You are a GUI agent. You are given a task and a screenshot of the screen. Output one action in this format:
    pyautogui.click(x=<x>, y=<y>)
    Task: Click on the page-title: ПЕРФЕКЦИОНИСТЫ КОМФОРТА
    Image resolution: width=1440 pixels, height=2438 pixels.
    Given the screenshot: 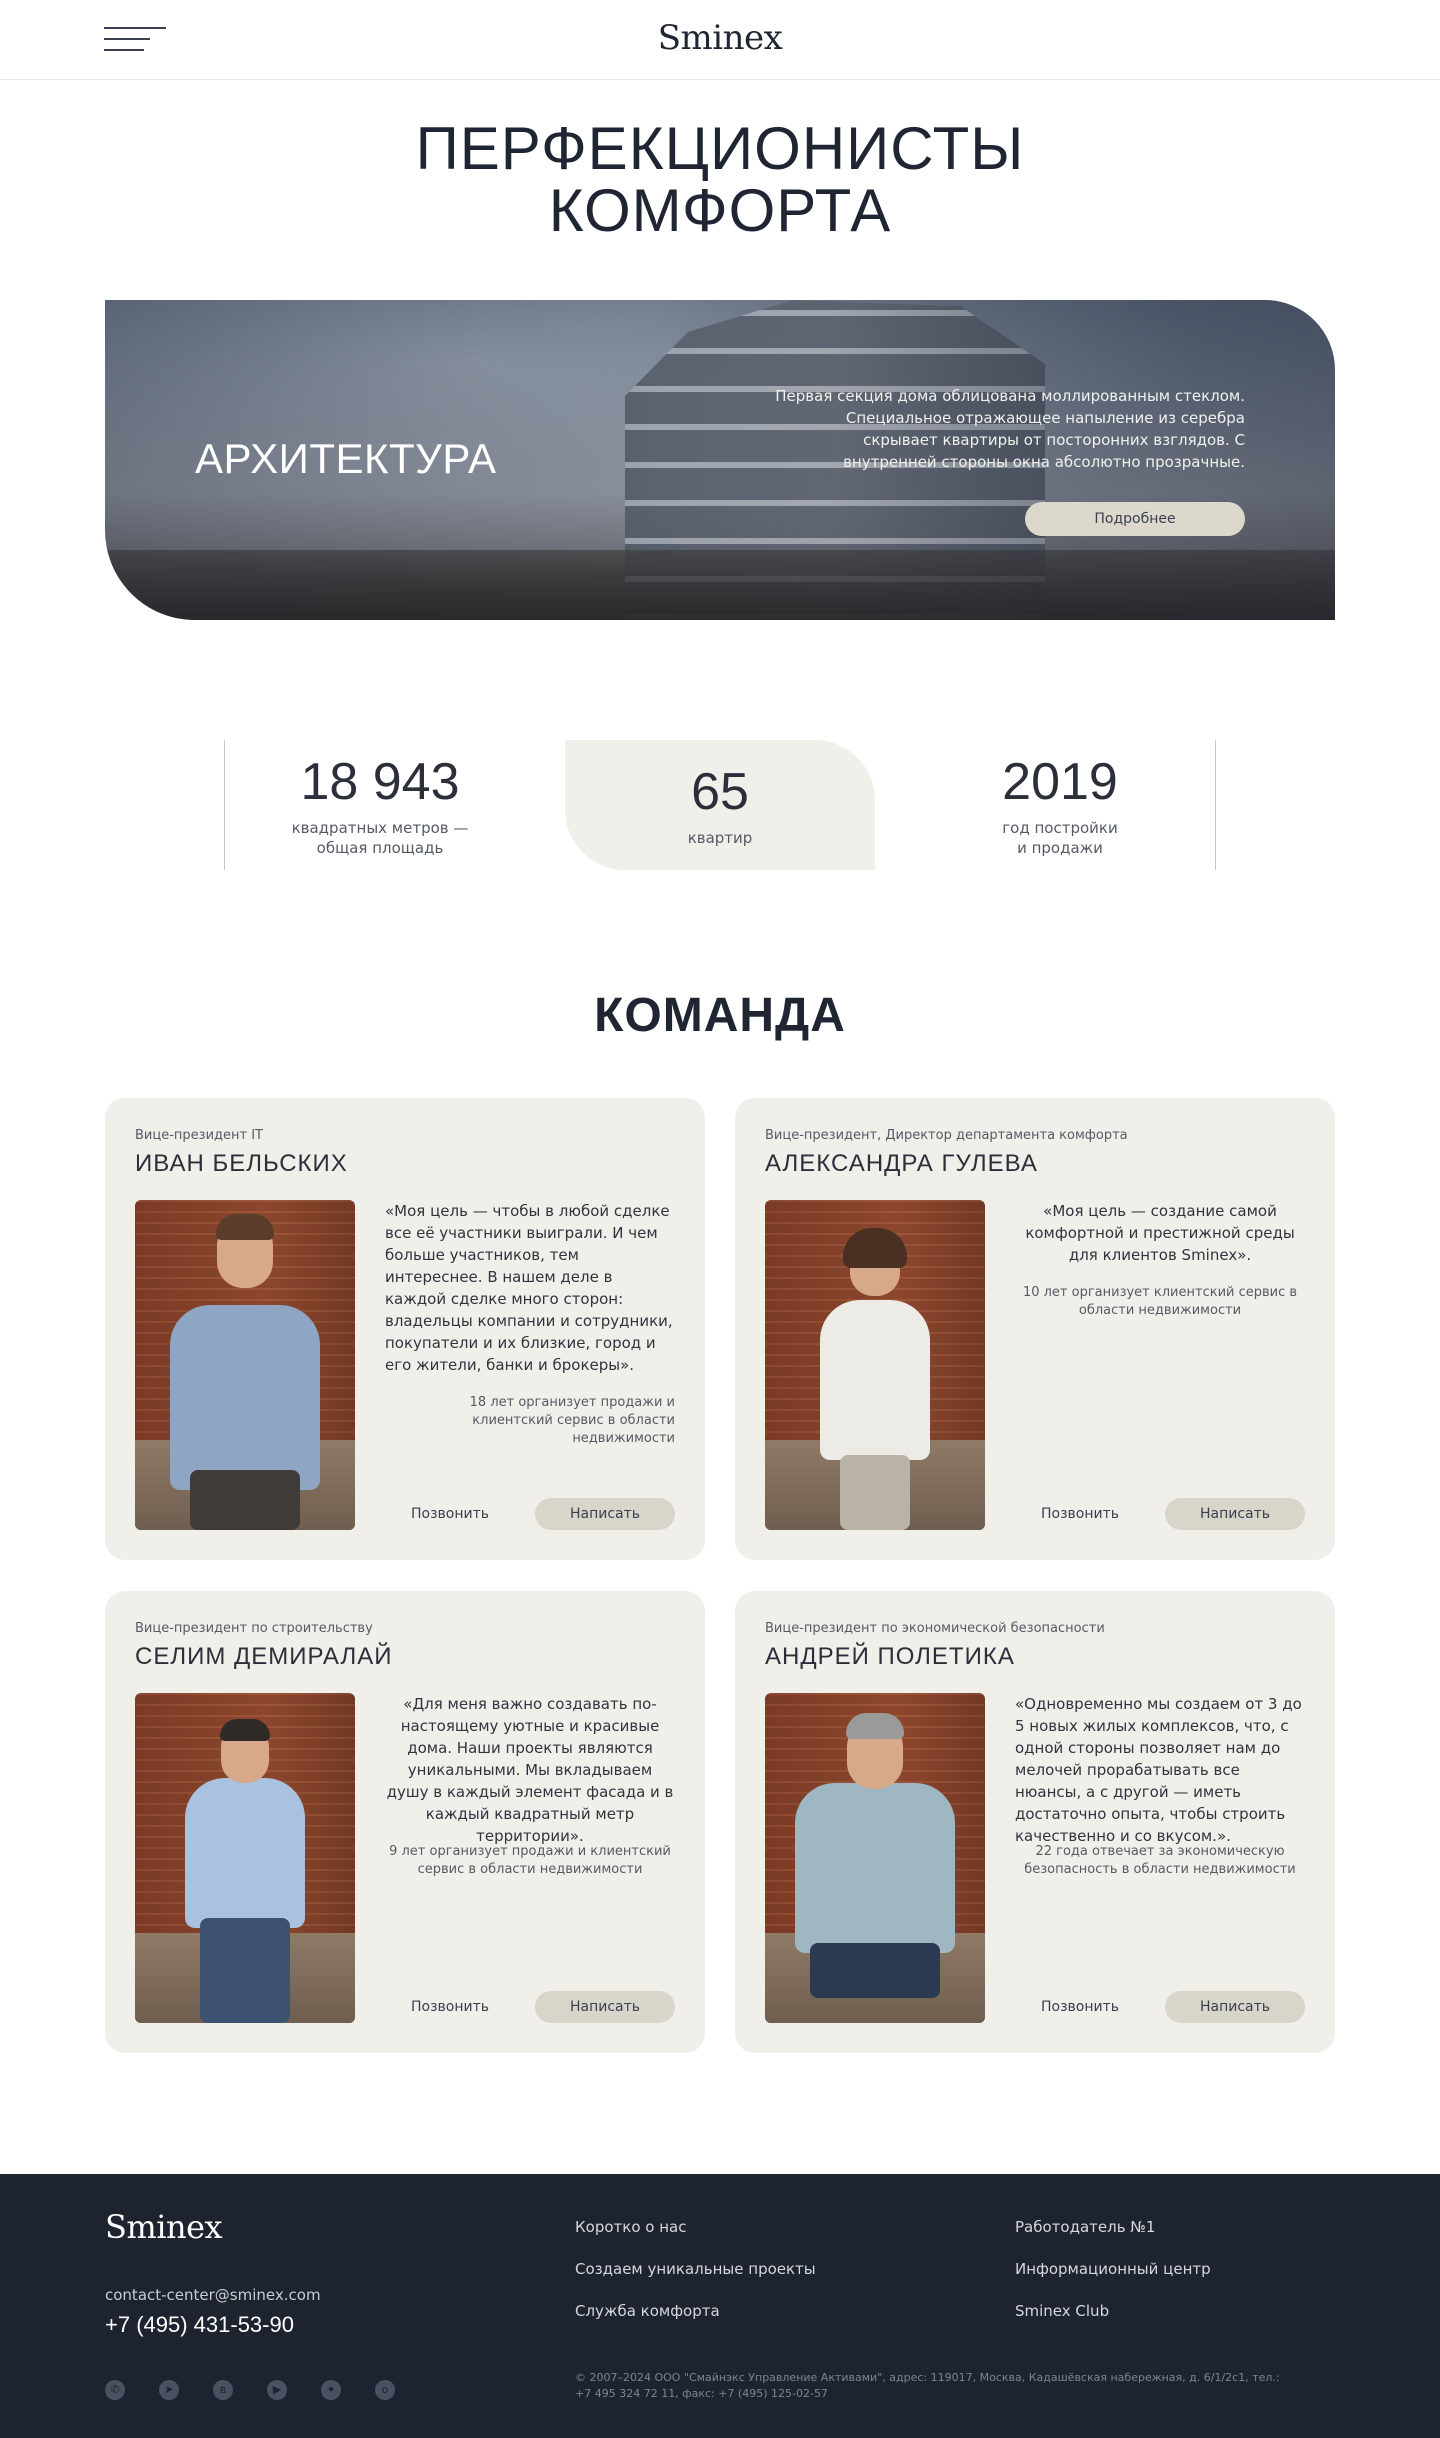 What is the action you would take?
    pyautogui.click(x=720, y=180)
    